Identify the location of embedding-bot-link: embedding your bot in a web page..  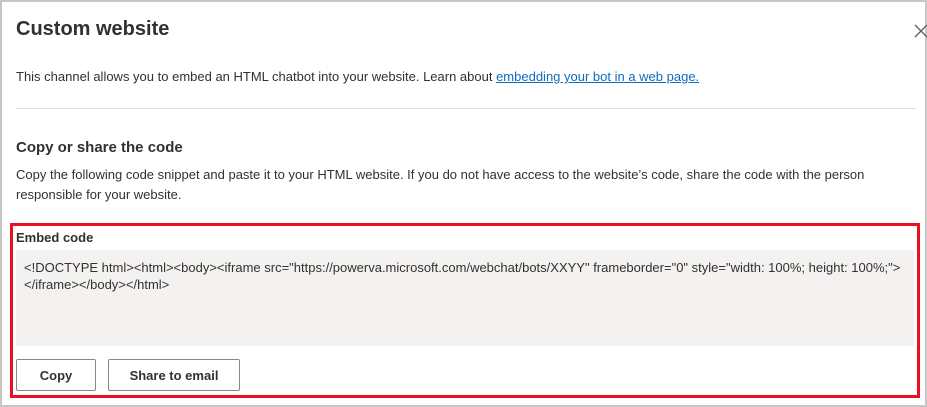
(597, 76).